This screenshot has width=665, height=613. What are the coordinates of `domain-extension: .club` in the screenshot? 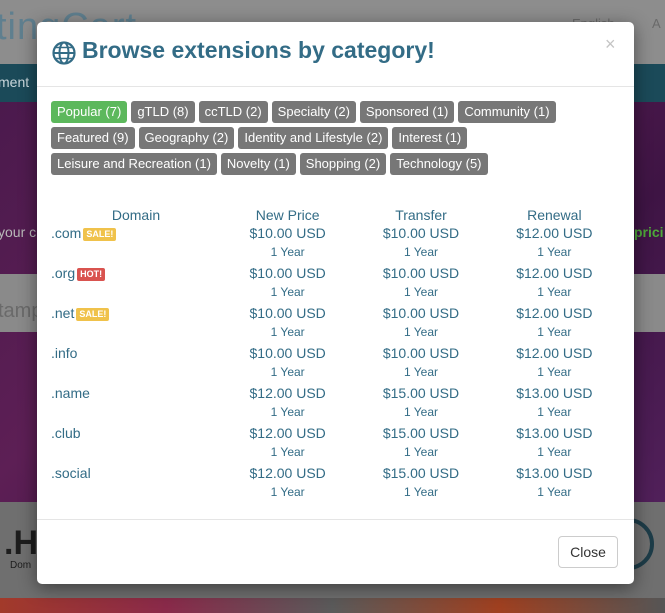 It's located at (66, 433).